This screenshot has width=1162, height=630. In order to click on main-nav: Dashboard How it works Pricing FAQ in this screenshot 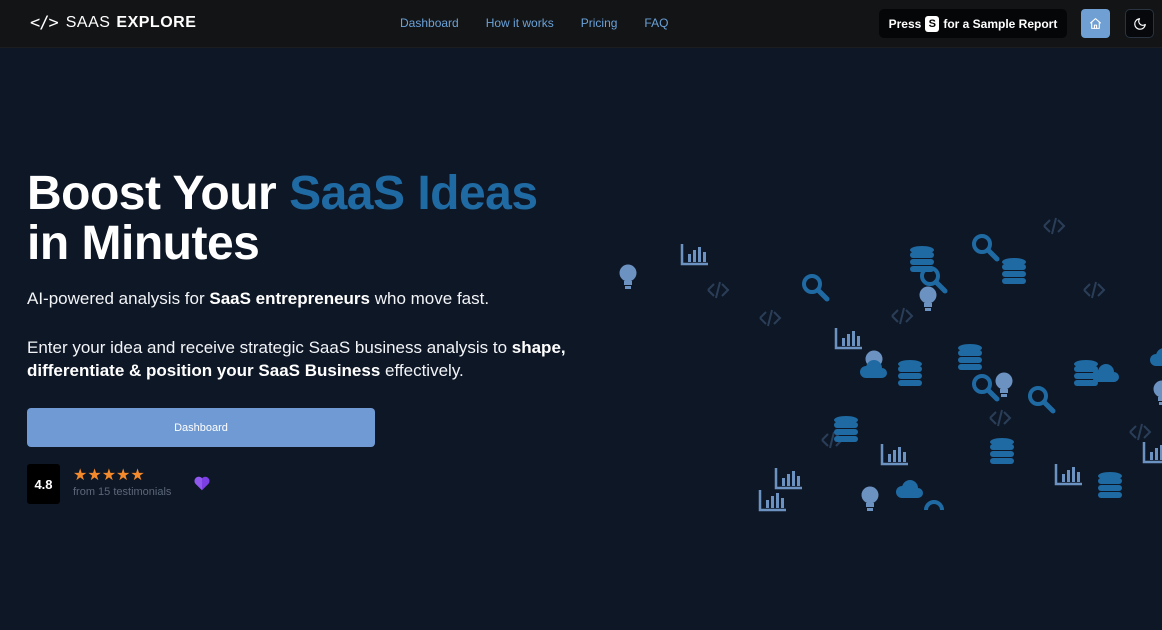, I will do `click(534, 23)`.